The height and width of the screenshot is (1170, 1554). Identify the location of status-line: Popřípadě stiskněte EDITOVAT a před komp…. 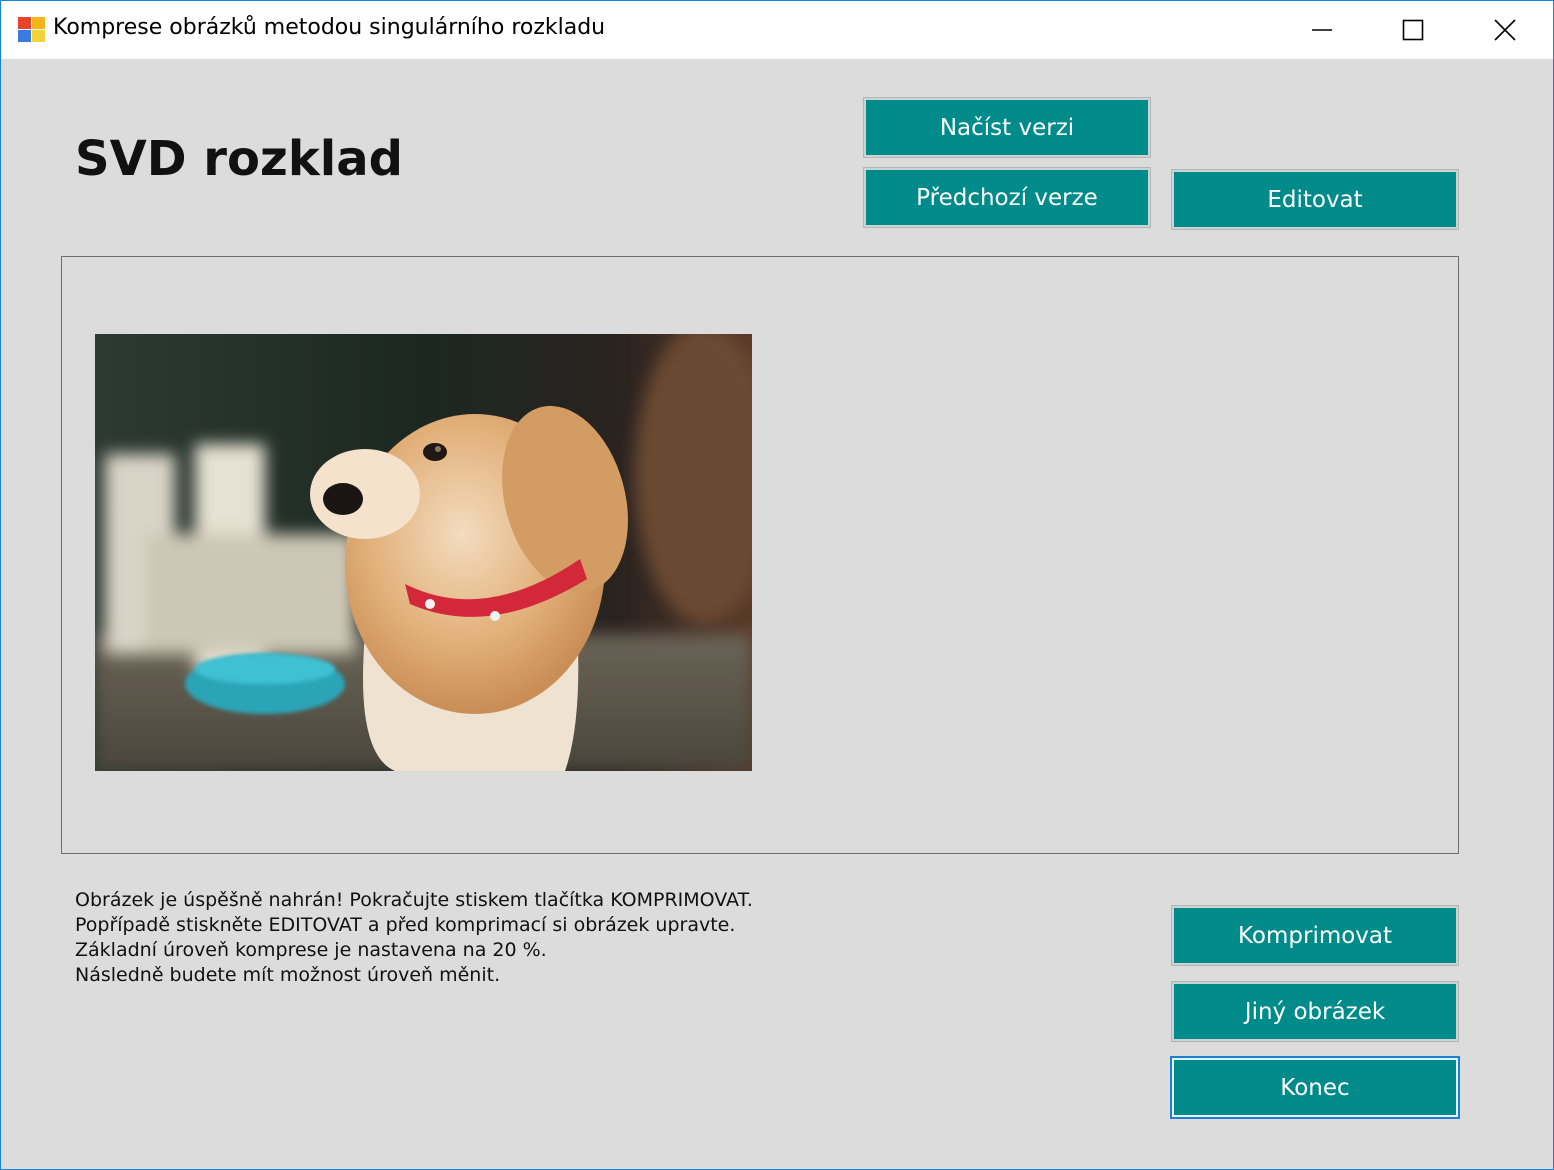
(405, 925).